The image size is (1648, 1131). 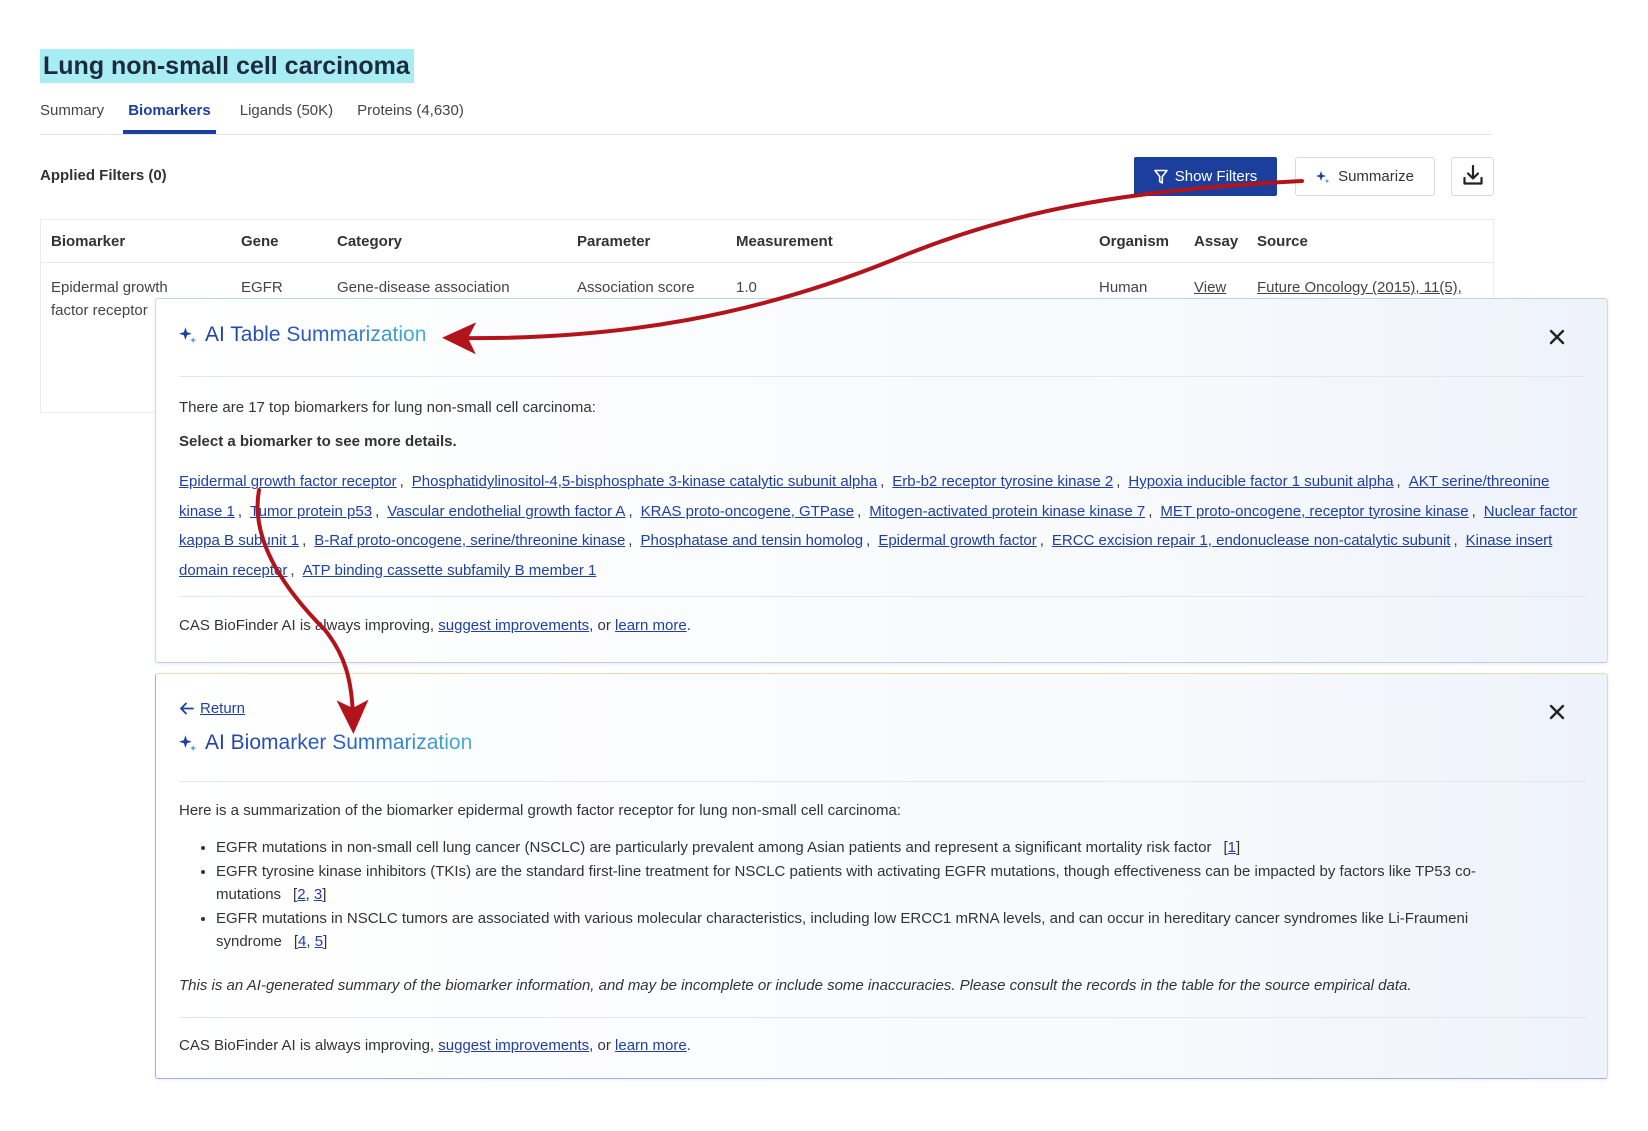 I want to click on column-header: Measurement, so click(x=784, y=241).